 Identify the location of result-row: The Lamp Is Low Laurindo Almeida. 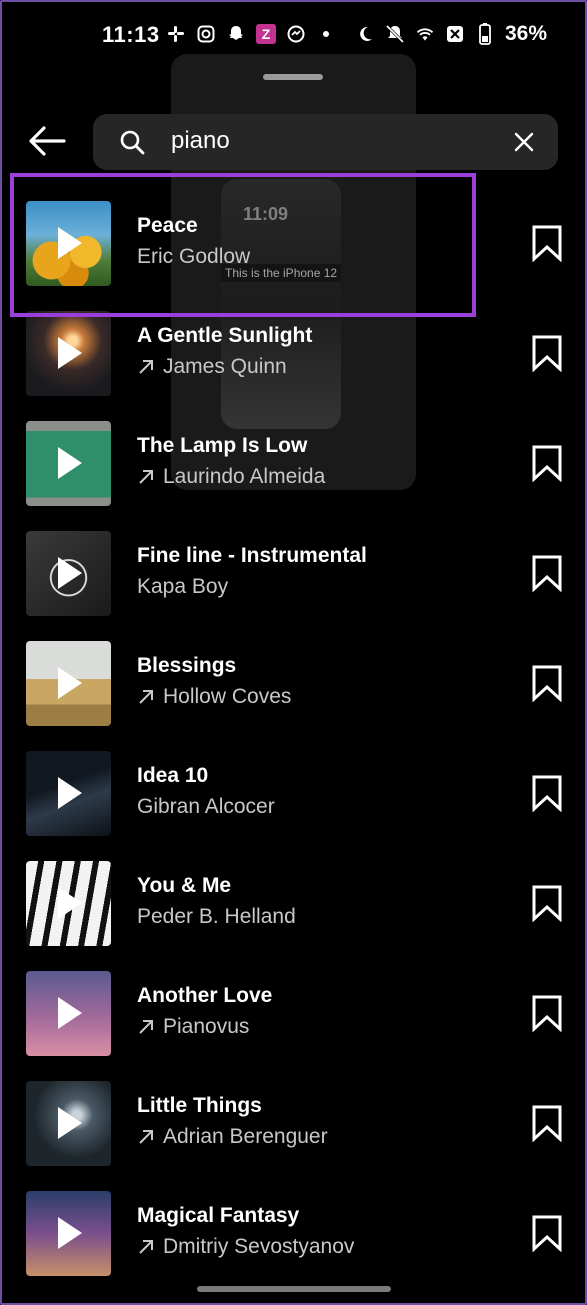
(293, 465).